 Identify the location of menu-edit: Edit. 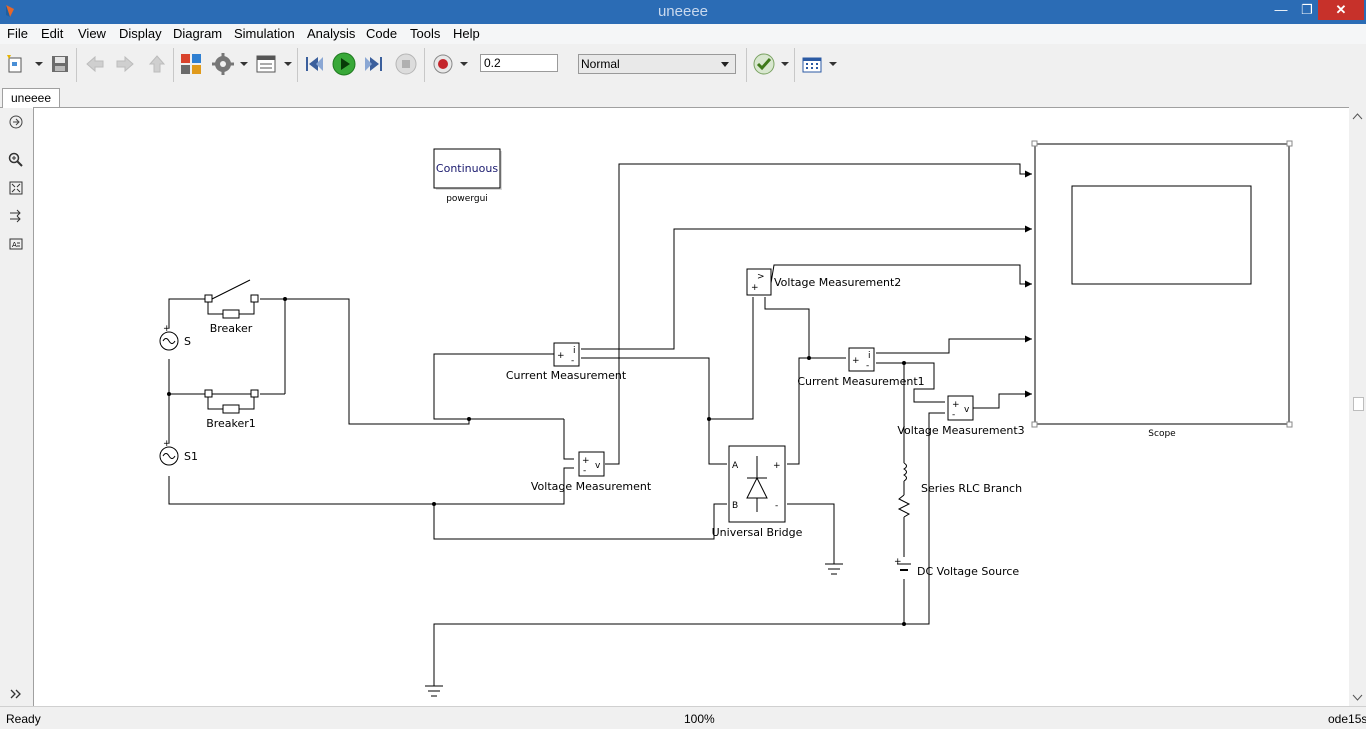
(52, 33).